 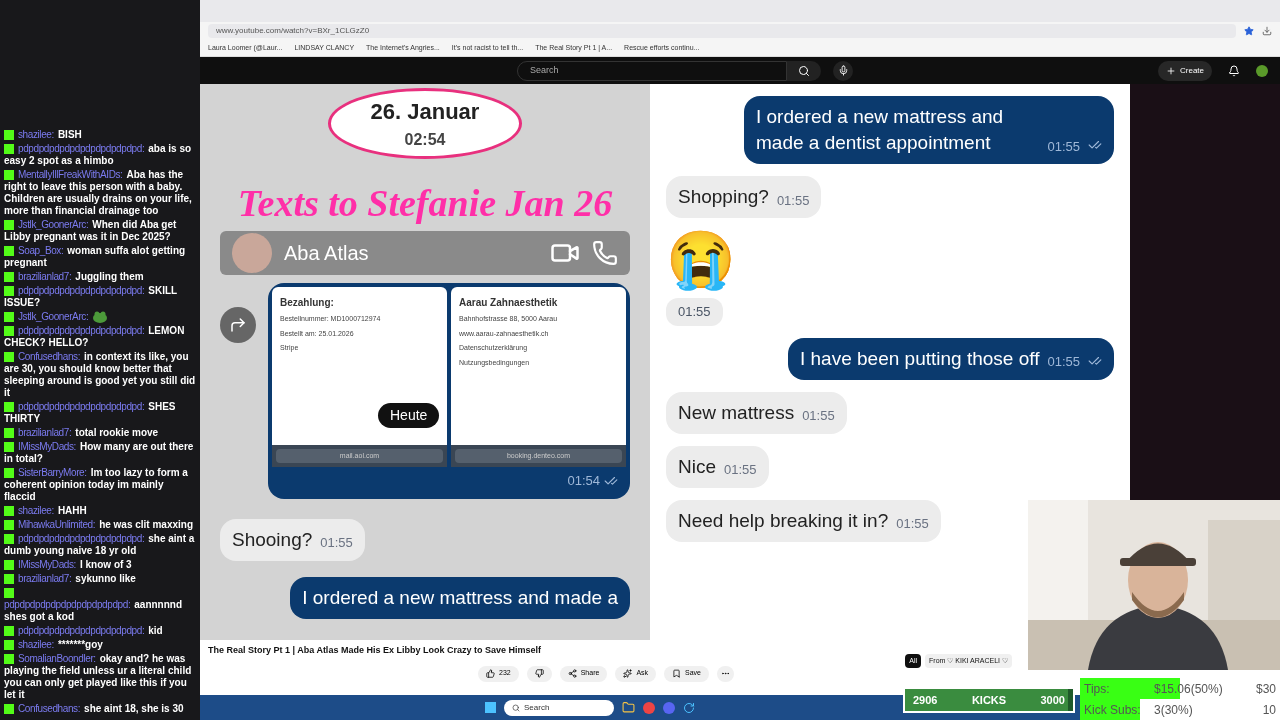 I want to click on microphone-button, so click(x=843, y=70).